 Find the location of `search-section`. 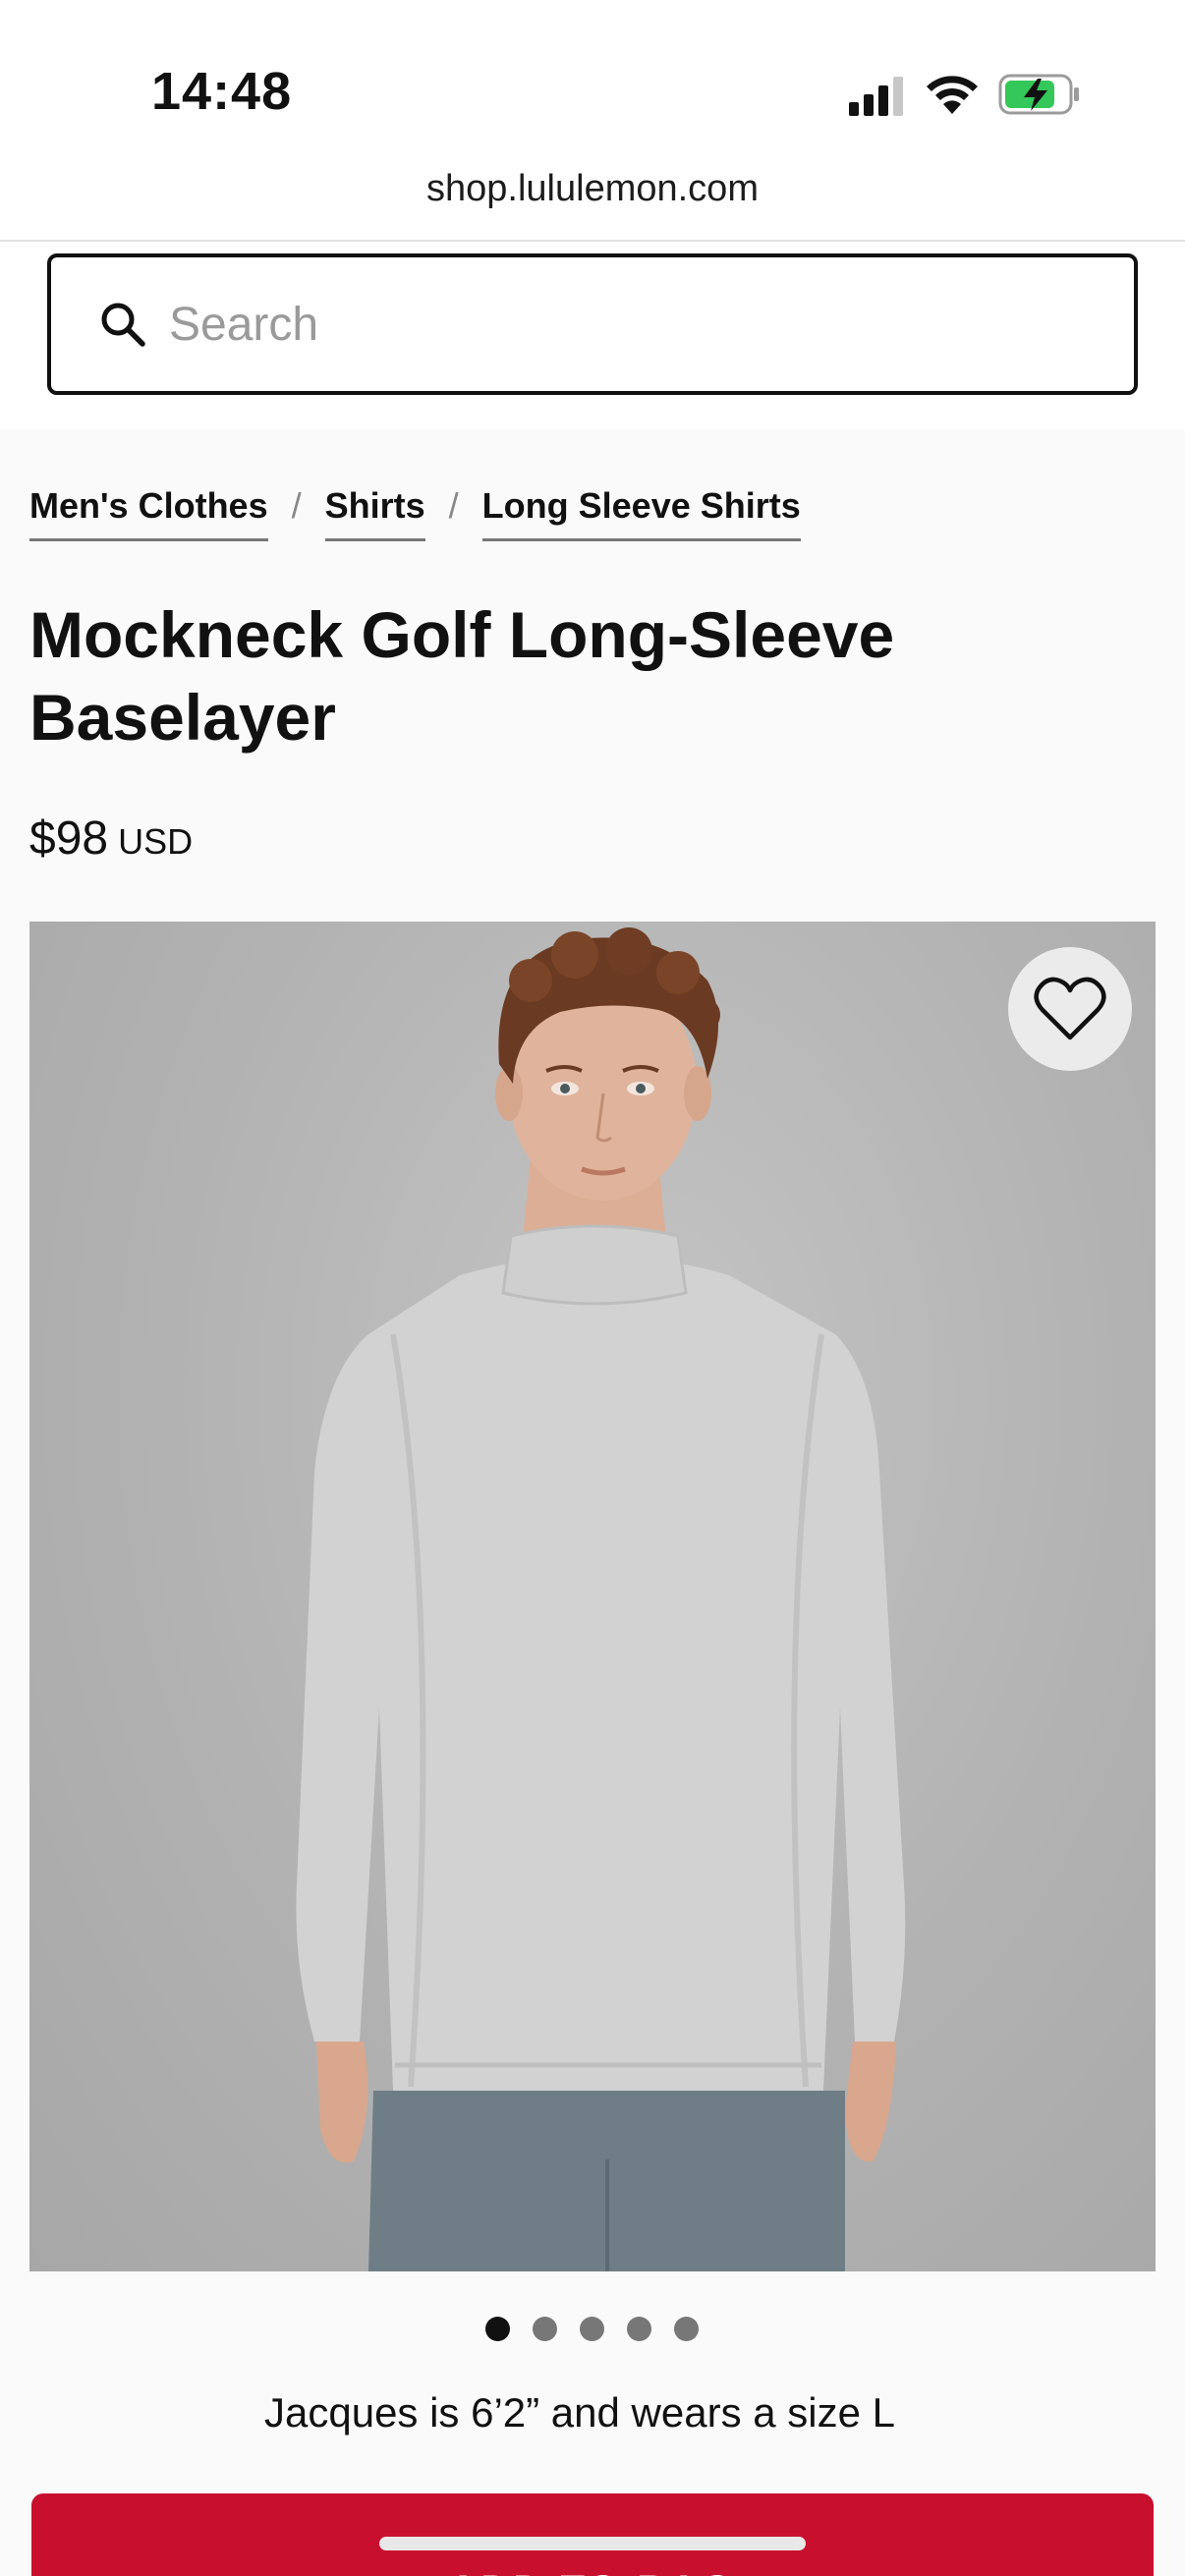

search-section is located at coordinates (592, 335).